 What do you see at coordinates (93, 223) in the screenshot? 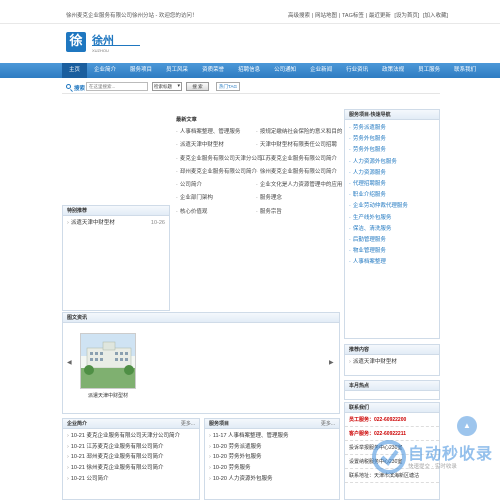
I see `special-item-title: 派遣天津中财型材` at bounding box center [93, 223].